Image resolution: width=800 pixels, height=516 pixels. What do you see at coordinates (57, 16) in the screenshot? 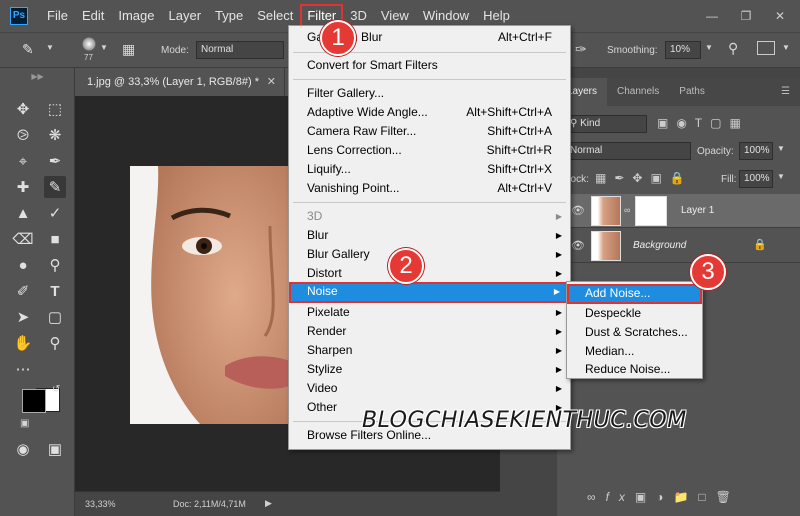
I see `menu-file: File` at bounding box center [57, 16].